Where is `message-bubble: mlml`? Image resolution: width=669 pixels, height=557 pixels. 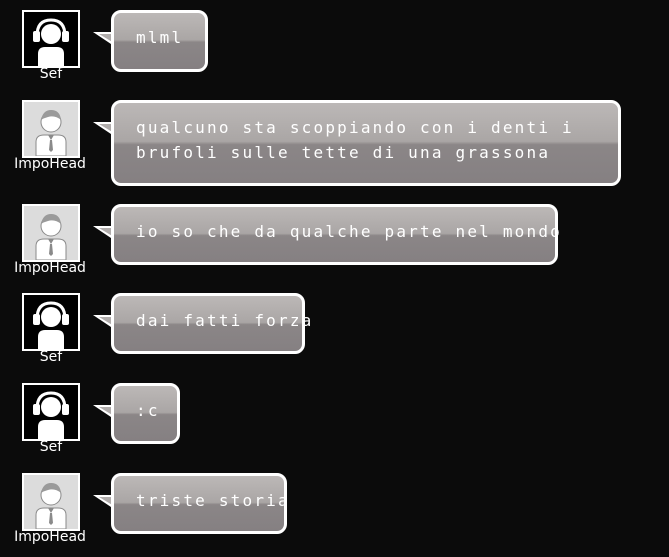
message-bubble: mlml is located at coordinates (159, 41).